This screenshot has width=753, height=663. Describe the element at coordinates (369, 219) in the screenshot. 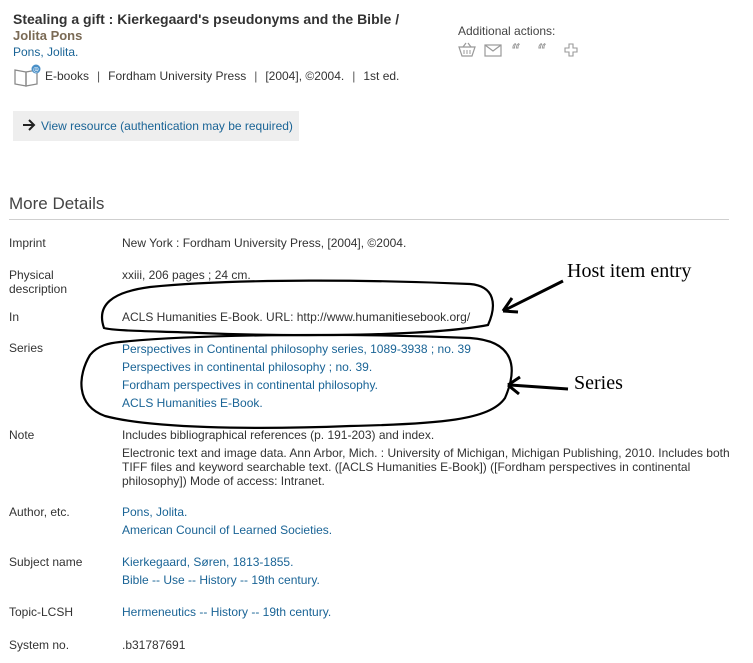

I see `divider` at that location.